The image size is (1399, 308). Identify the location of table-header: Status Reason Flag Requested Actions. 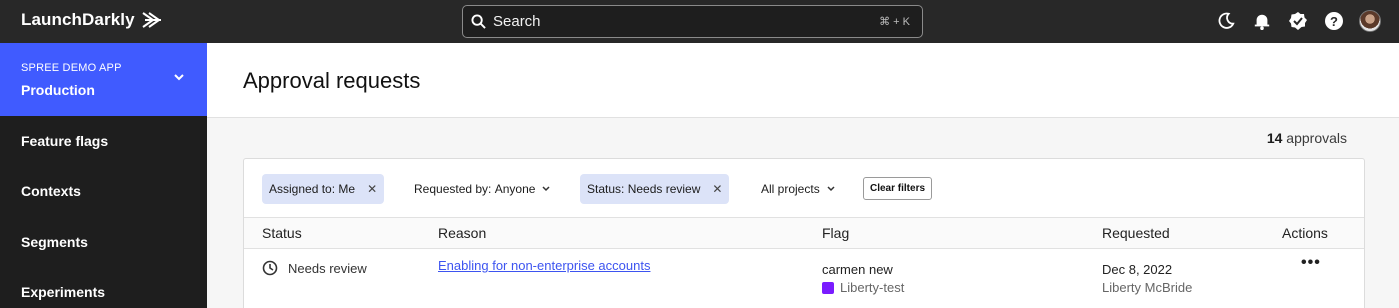
(804, 233).